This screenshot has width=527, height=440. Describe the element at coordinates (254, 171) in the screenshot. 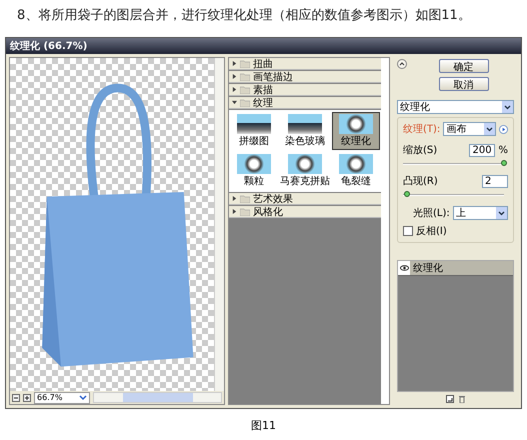

I see `filter-thumbnail: 颗粒` at that location.